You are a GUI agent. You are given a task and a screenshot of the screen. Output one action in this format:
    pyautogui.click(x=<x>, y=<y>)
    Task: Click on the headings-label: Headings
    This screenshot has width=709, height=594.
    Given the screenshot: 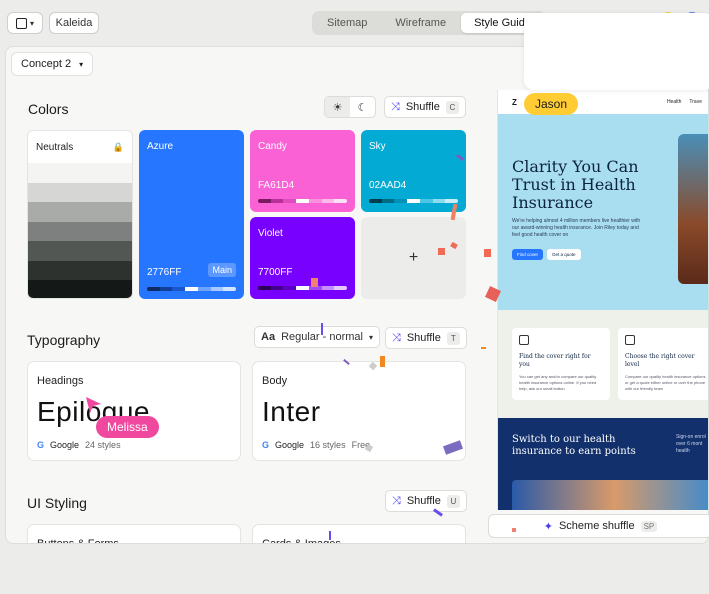 What is the action you would take?
    pyautogui.click(x=60, y=381)
    